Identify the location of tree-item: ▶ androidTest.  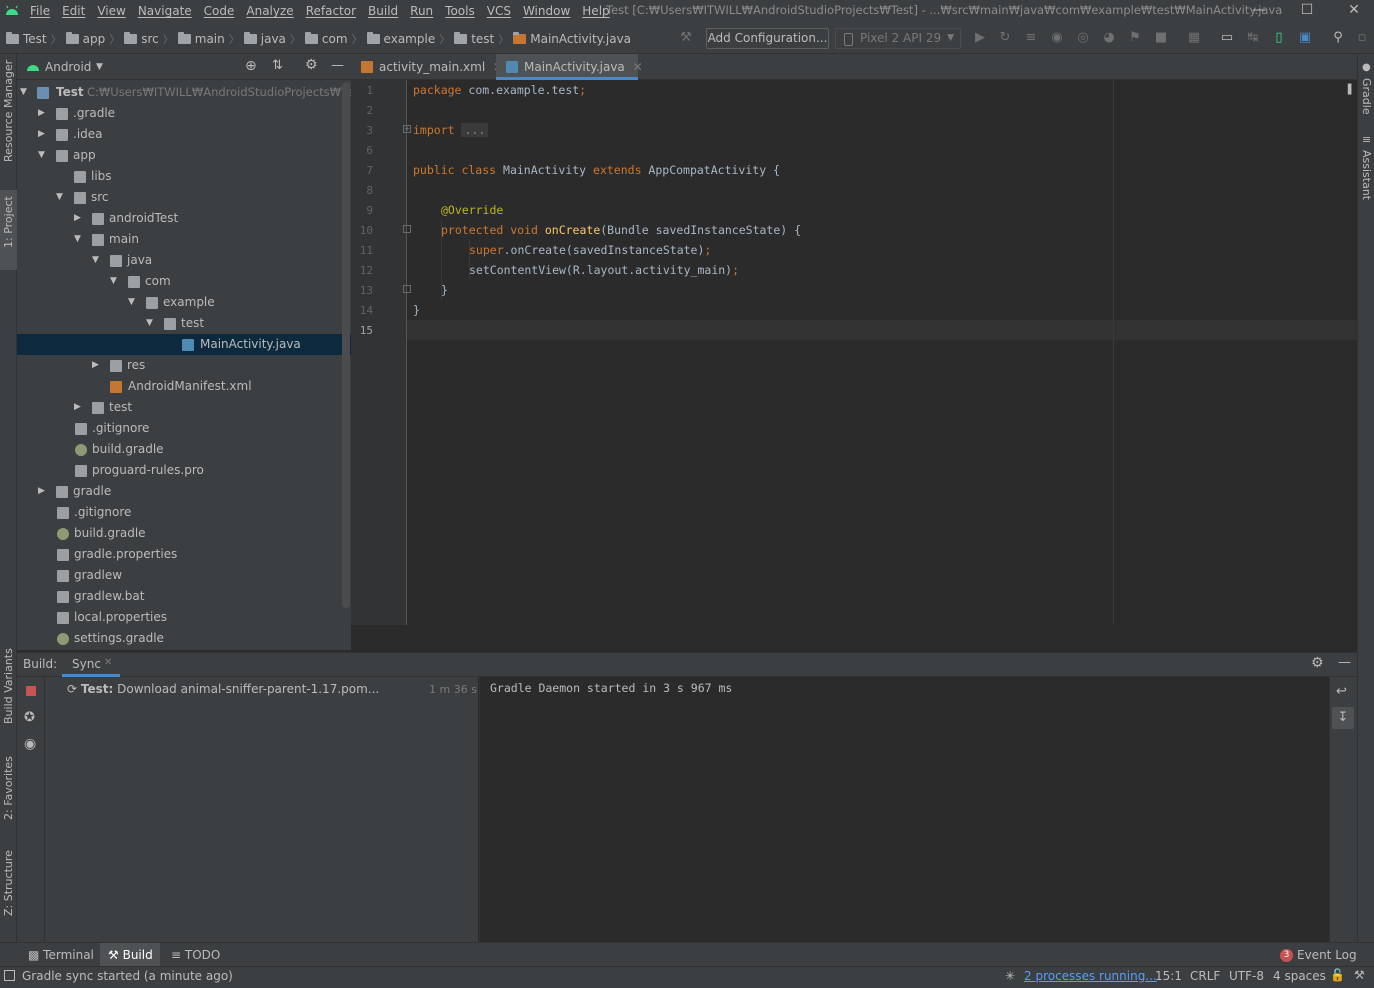
(184, 218).